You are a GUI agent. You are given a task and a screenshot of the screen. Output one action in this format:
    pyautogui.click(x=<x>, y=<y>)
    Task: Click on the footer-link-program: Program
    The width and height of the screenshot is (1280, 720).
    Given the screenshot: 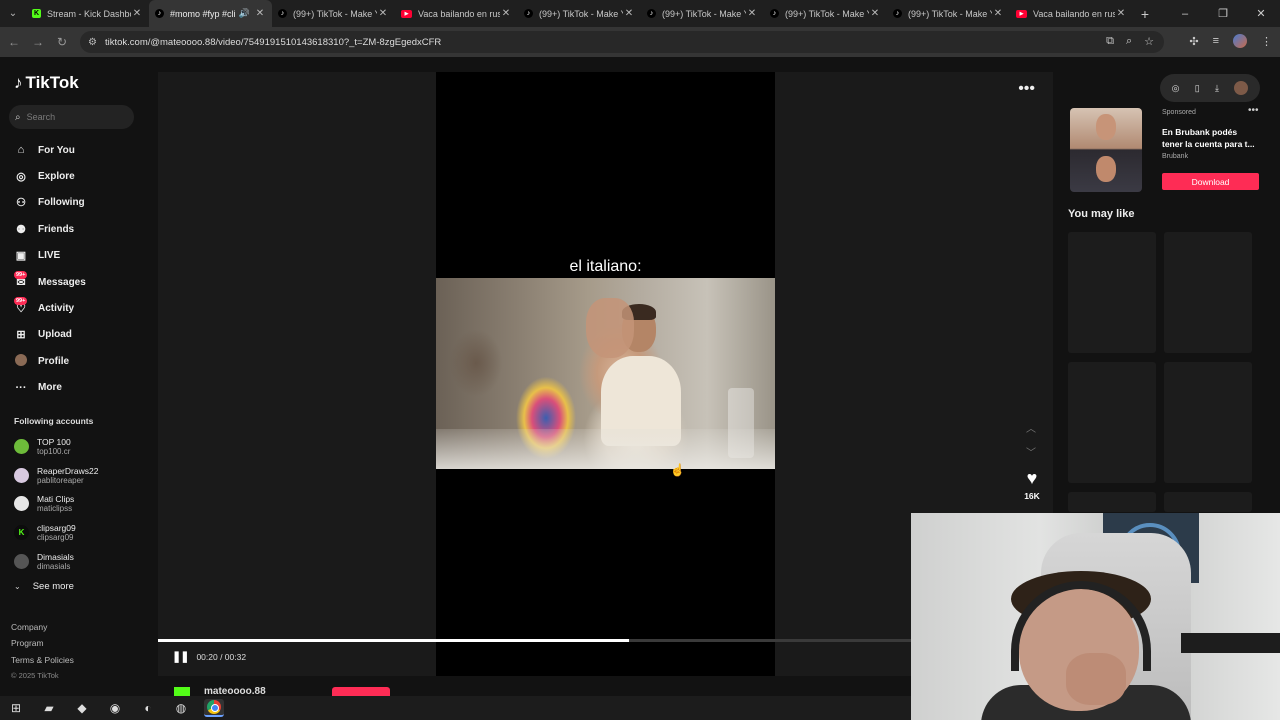 What is the action you would take?
    pyautogui.click(x=42, y=643)
    